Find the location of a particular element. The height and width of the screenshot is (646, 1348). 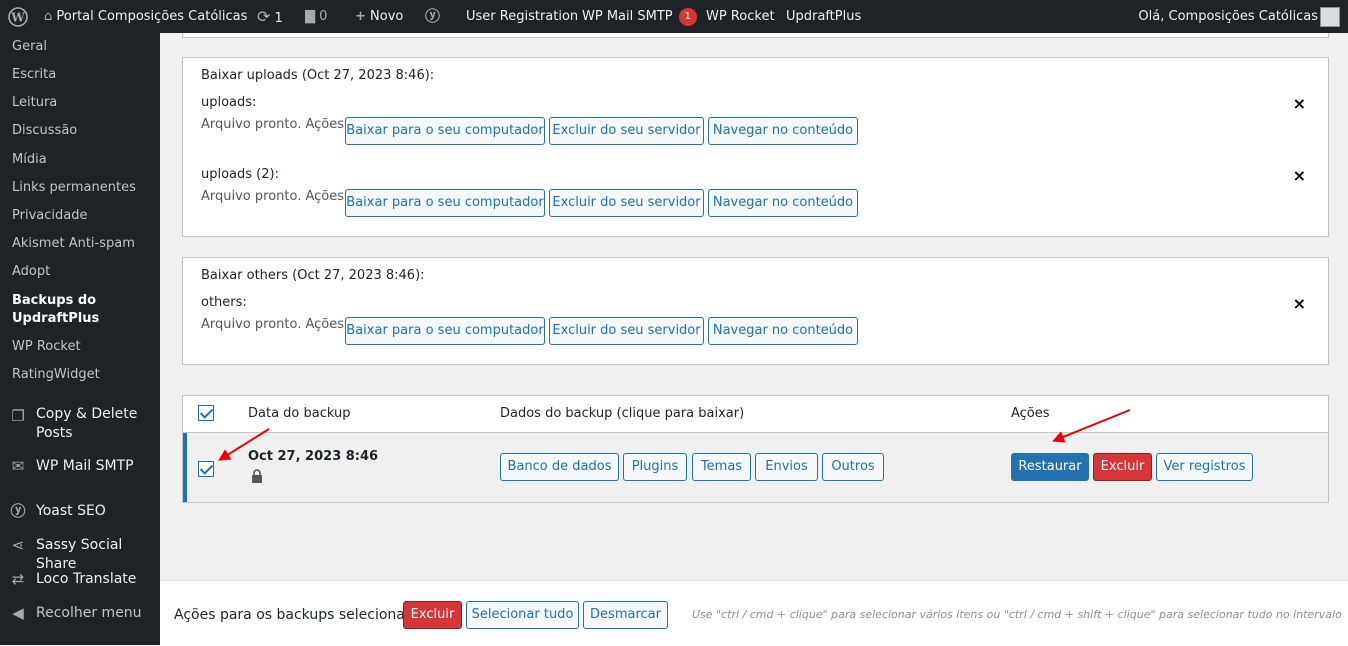

delete-backup-button: Excluir is located at coordinates (1122, 467).